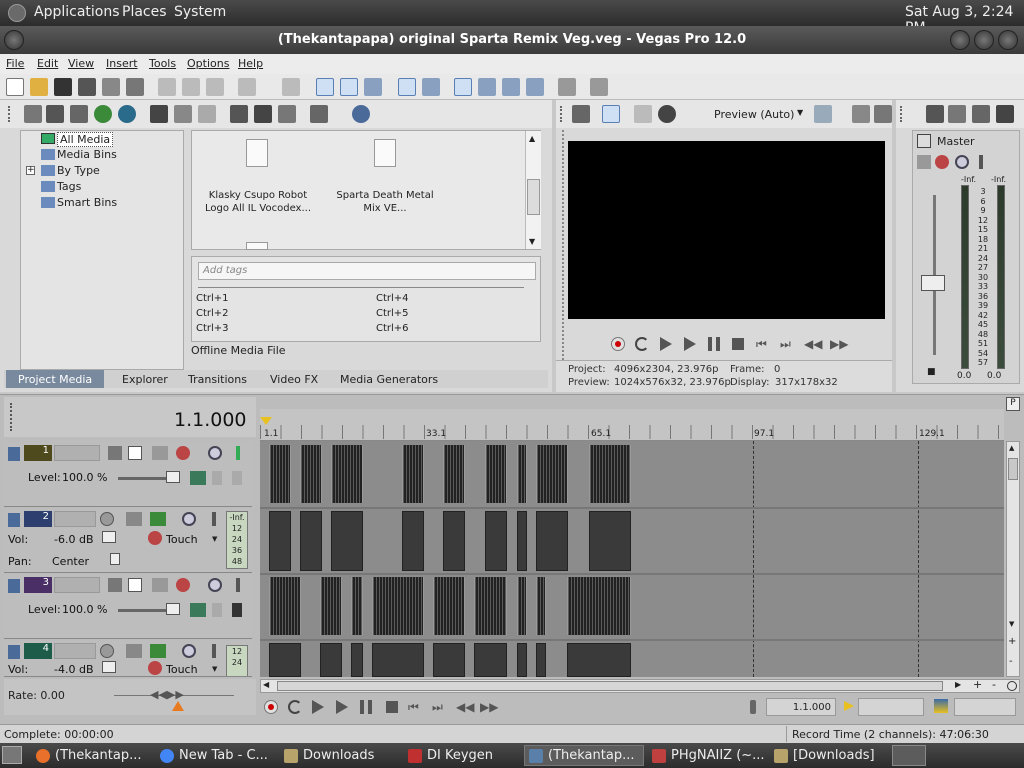  What do you see at coordinates (247, 87) in the screenshot?
I see `undo-icon` at bounding box center [247, 87].